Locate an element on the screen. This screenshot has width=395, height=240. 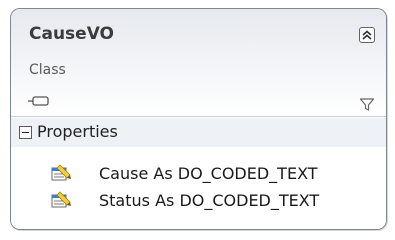
class-name: CauseVO is located at coordinates (72, 34).